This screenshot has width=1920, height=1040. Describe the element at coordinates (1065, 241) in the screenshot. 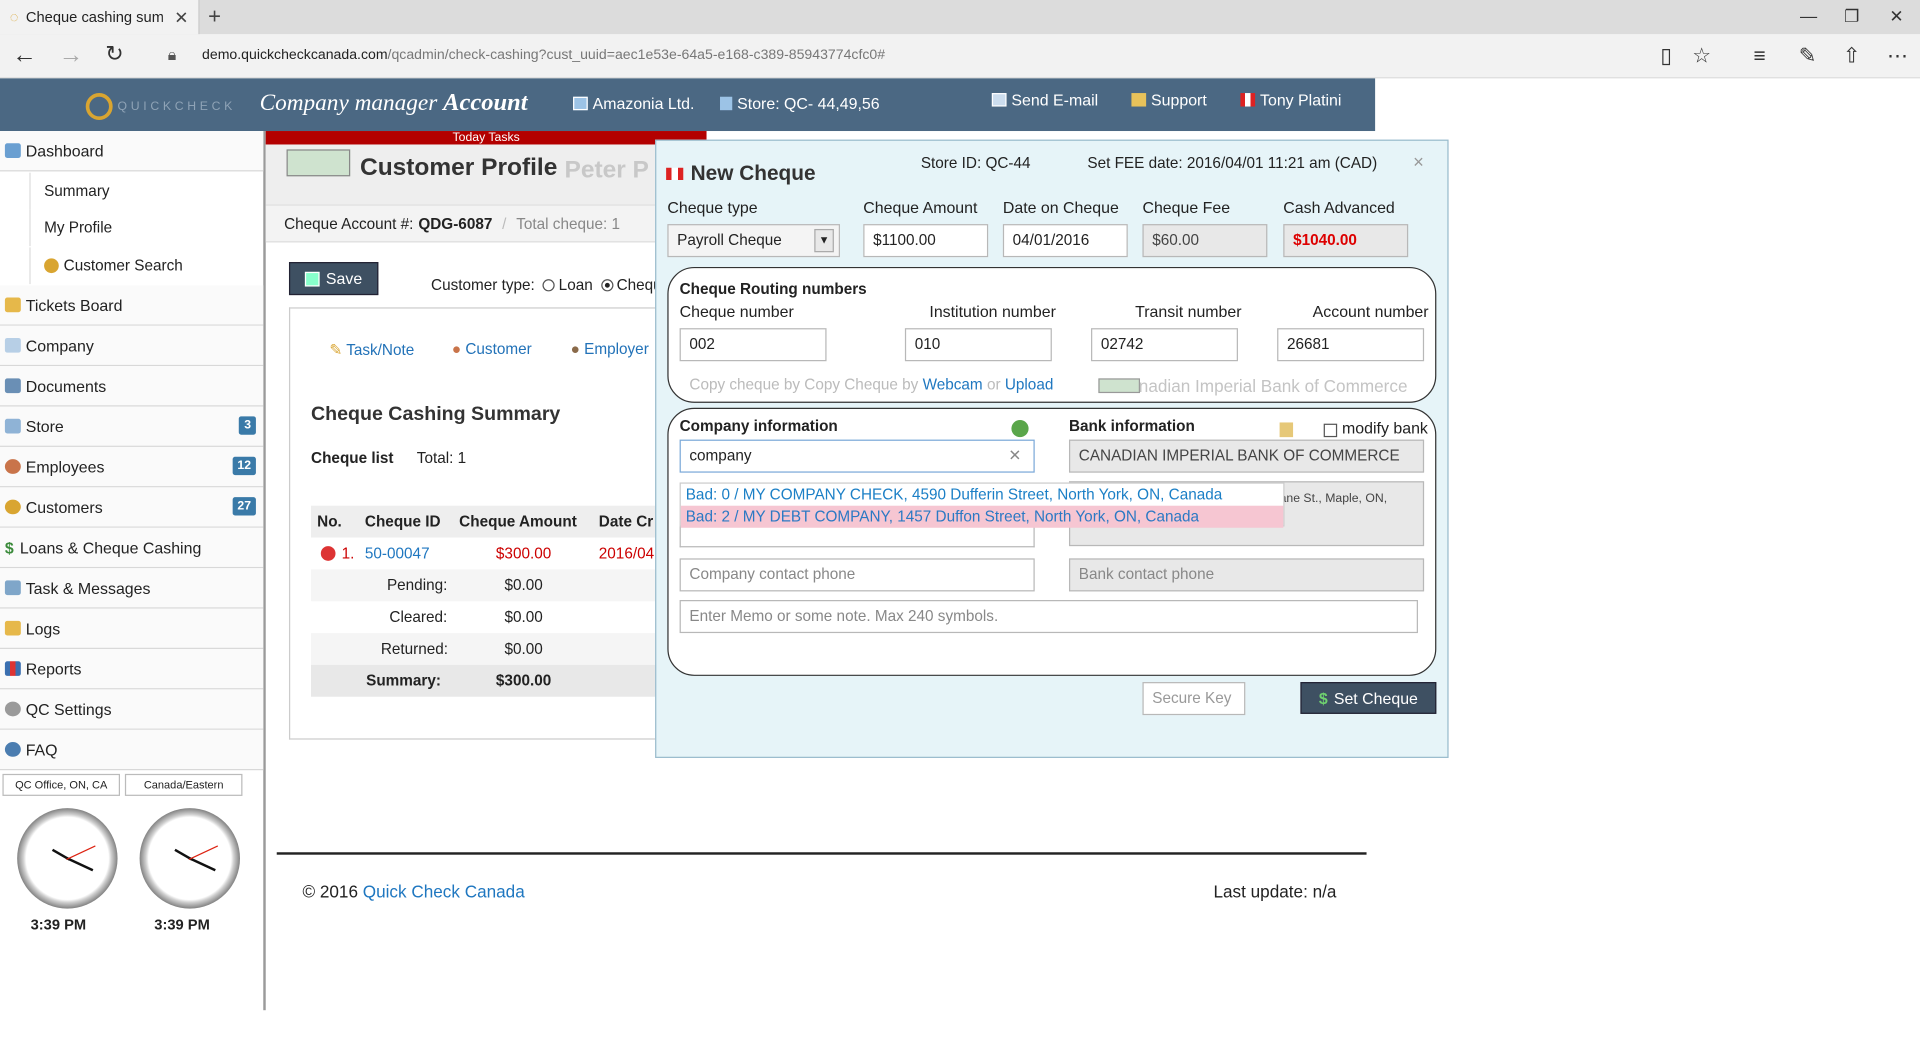

I see `date-input: 04/01/2016` at that location.